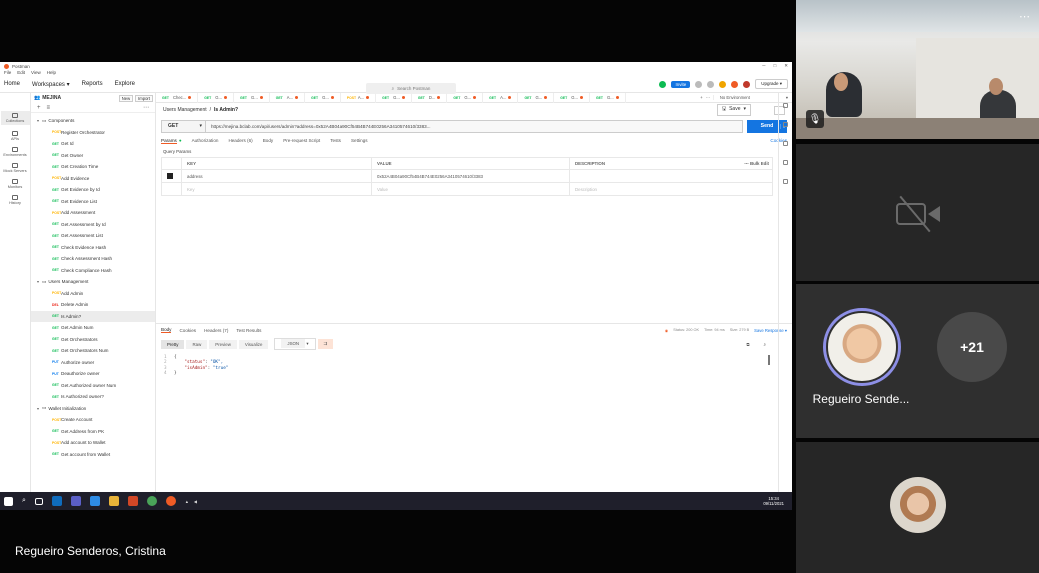 The image size is (1039, 573). What do you see at coordinates (917, 69) in the screenshot?
I see `video-tile-room: 🎙 ⋯` at bounding box center [917, 69].